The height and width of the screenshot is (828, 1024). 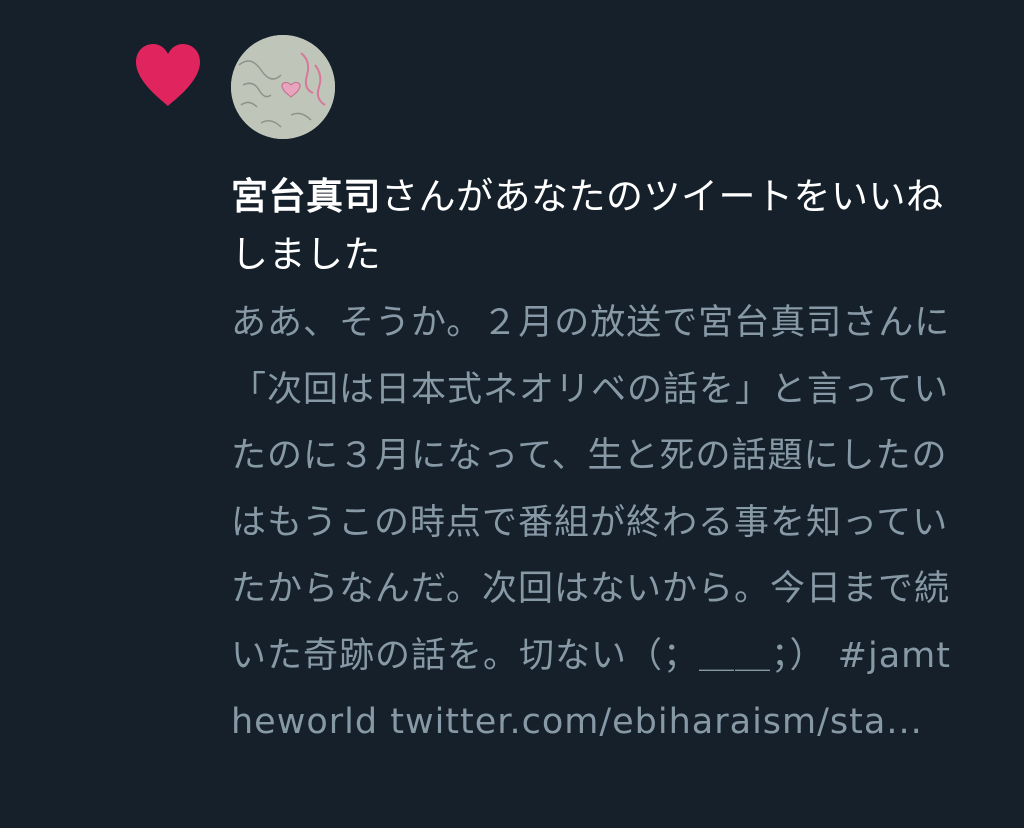 I want to click on user-name: 宮台真司, so click(x=306, y=196).